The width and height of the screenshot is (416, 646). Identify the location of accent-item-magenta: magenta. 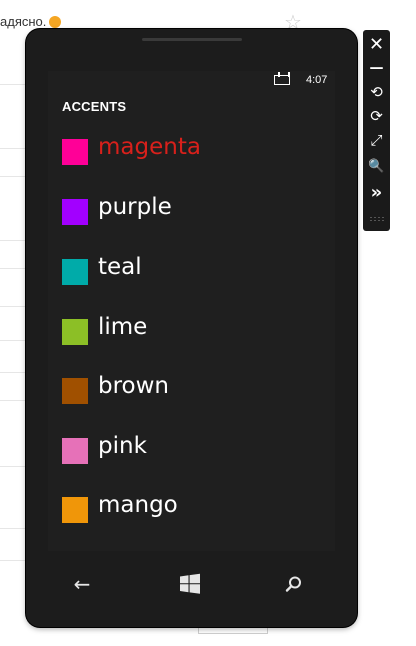
(192, 153).